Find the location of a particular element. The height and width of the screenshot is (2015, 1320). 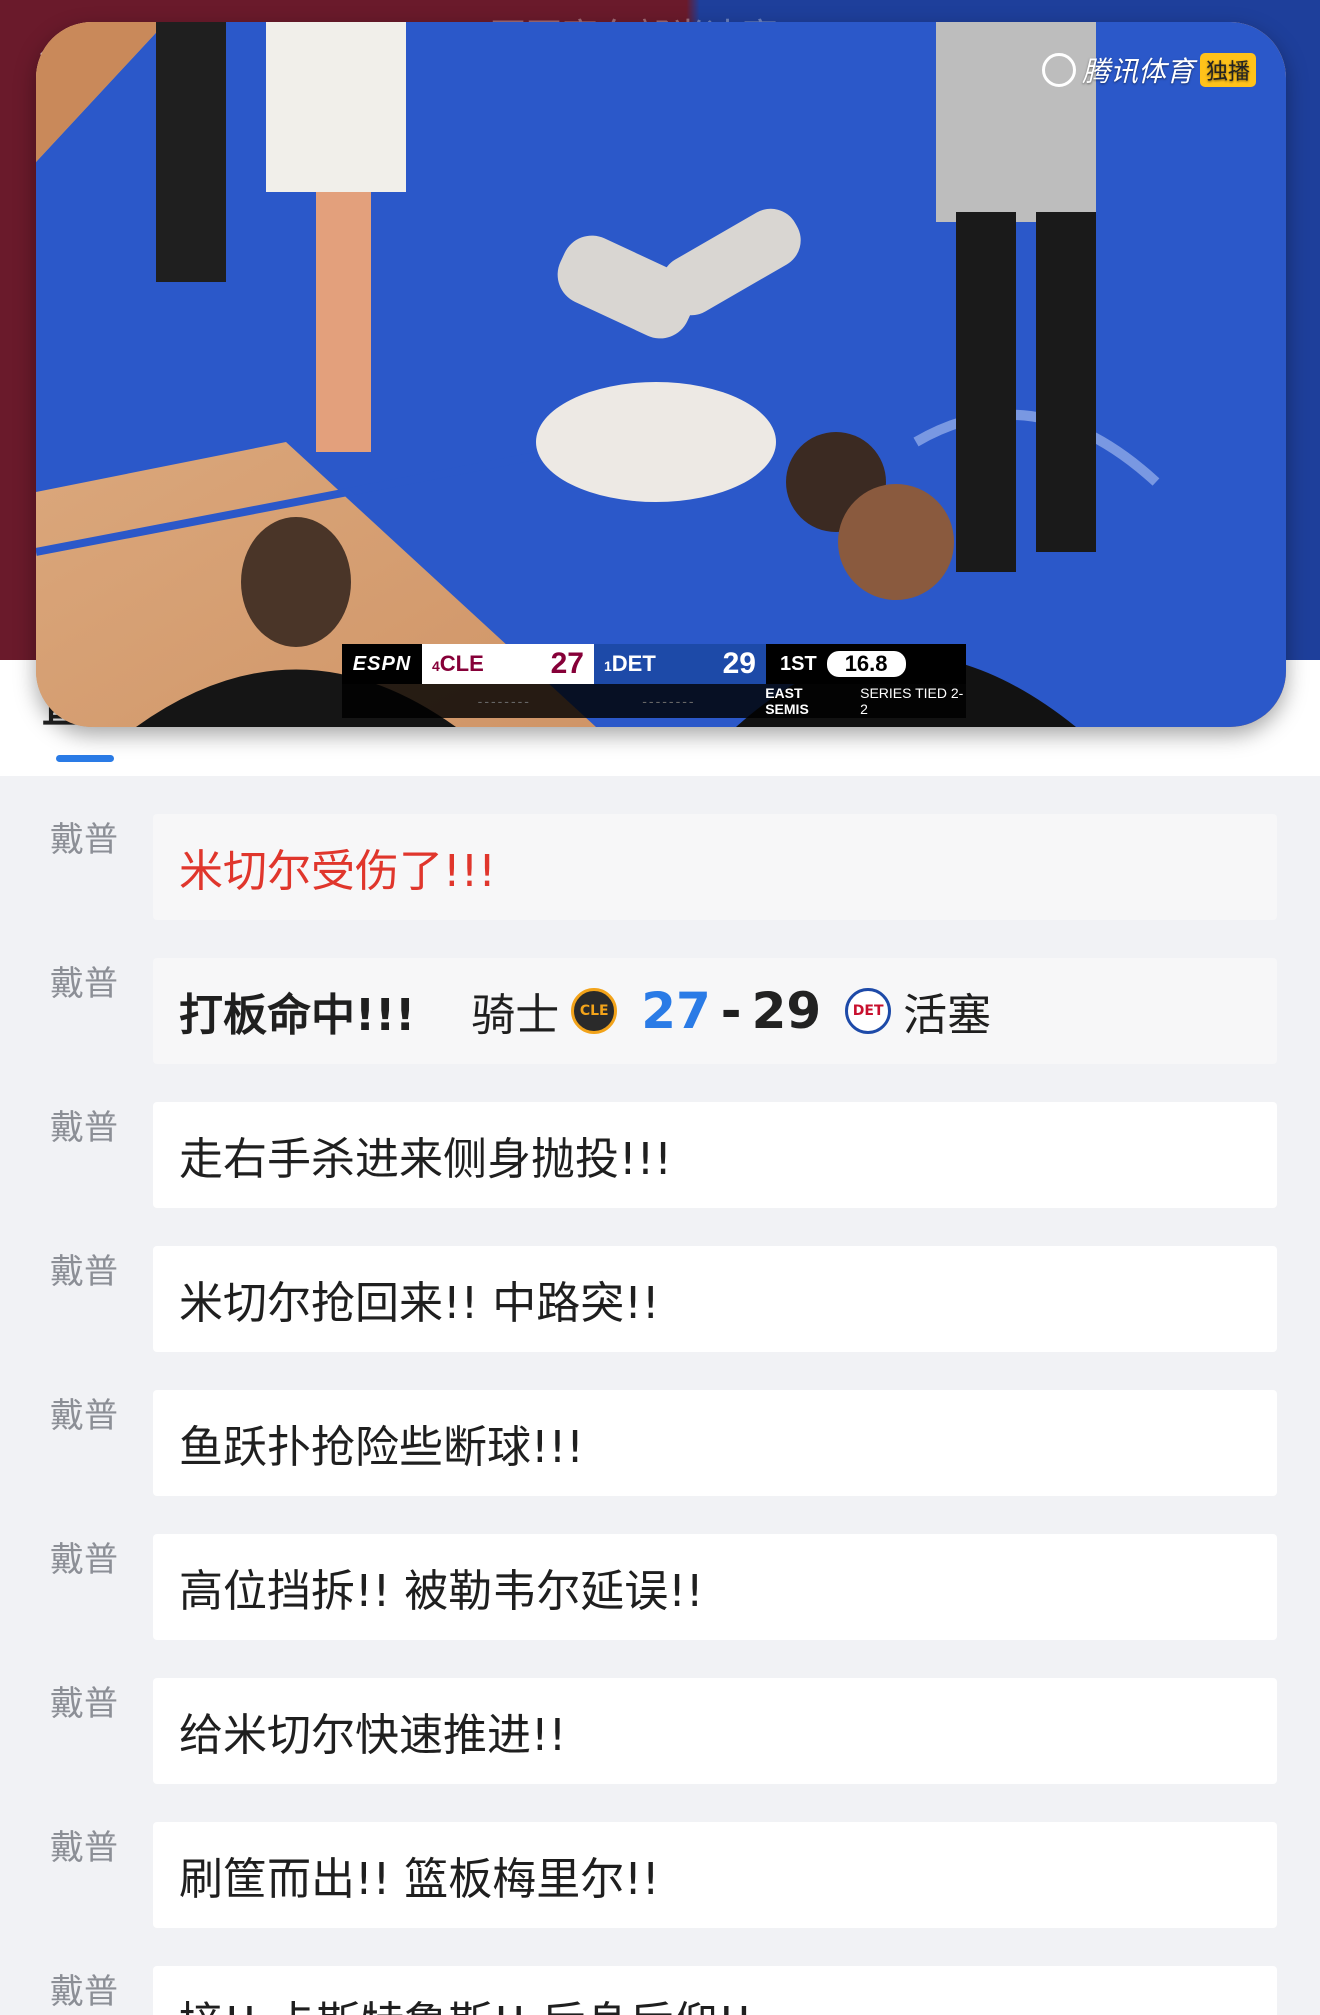

series-round: EAST SEMIS is located at coordinates (787, 701).